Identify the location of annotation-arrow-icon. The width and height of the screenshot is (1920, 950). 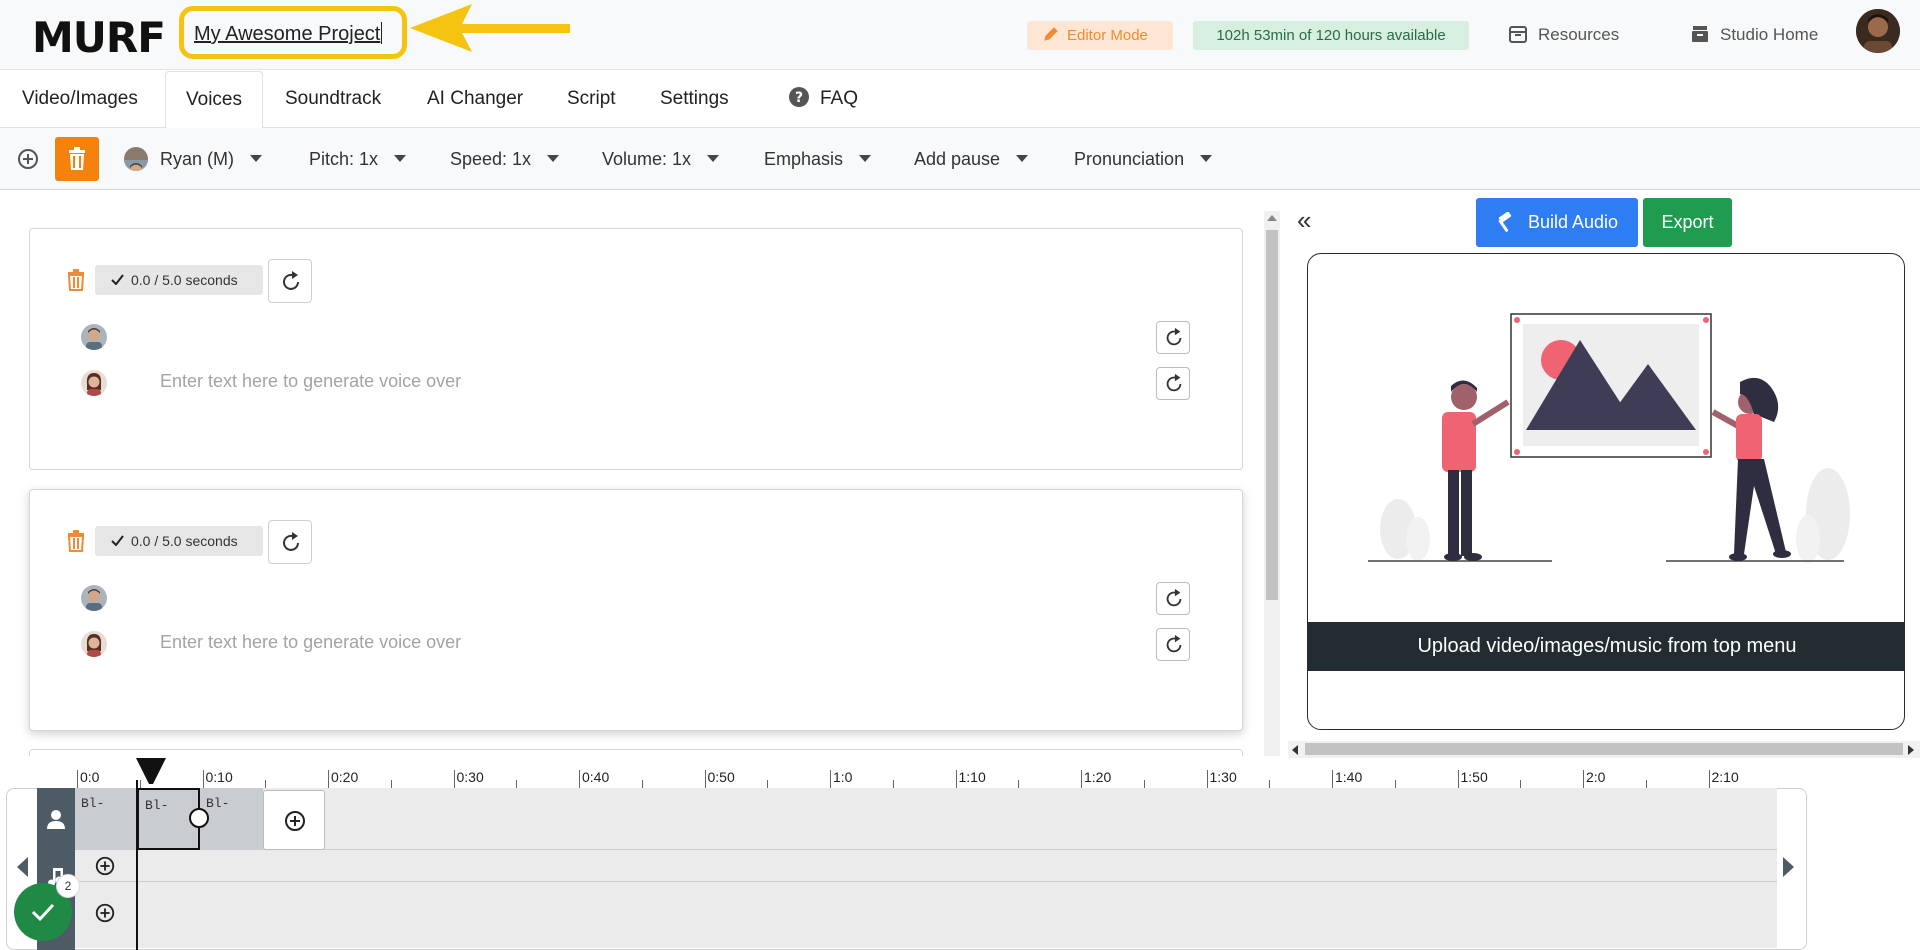
(490, 28).